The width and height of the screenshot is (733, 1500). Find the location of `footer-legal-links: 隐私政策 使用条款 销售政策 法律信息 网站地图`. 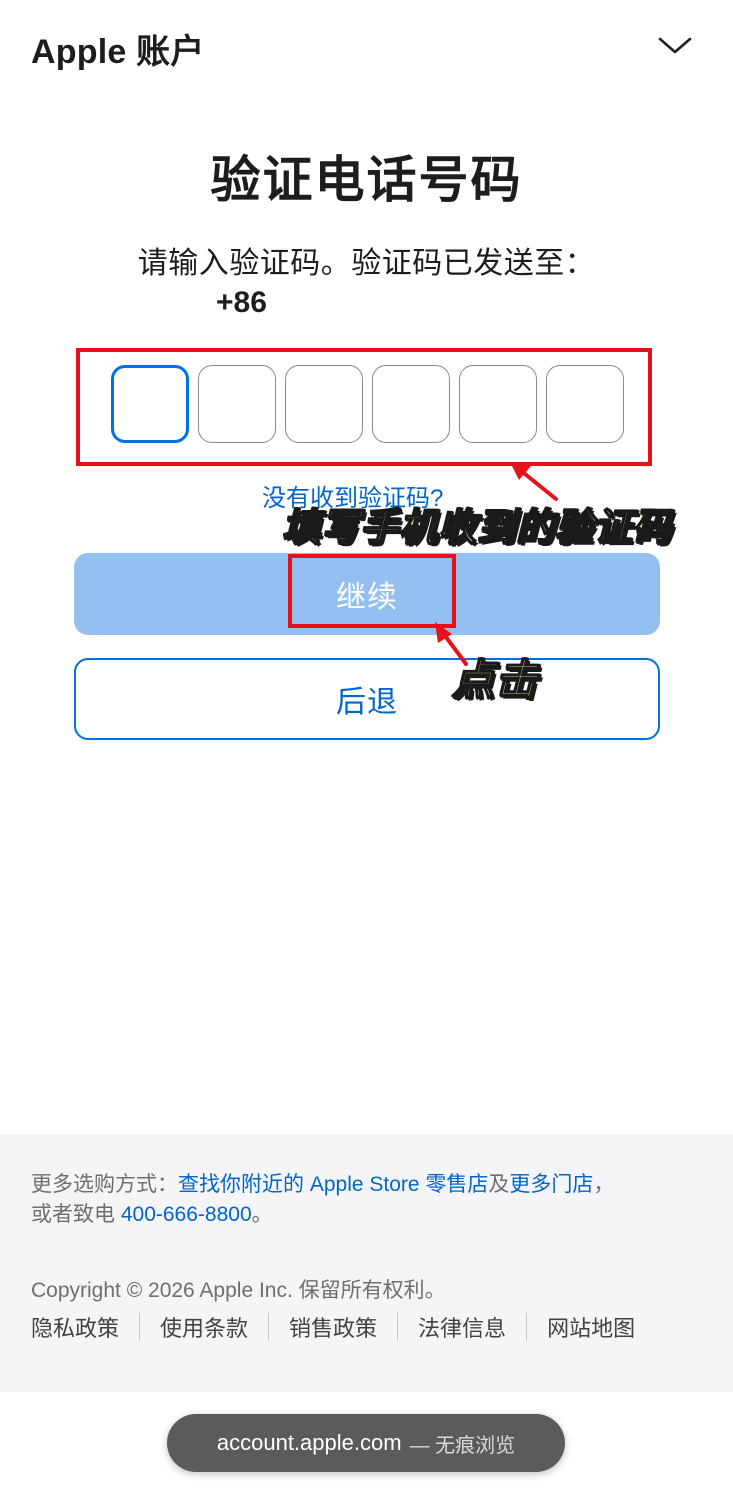

footer-legal-links: 隐私政策 使用条款 销售政策 法律信息 网站地图 is located at coordinates (333, 1327).